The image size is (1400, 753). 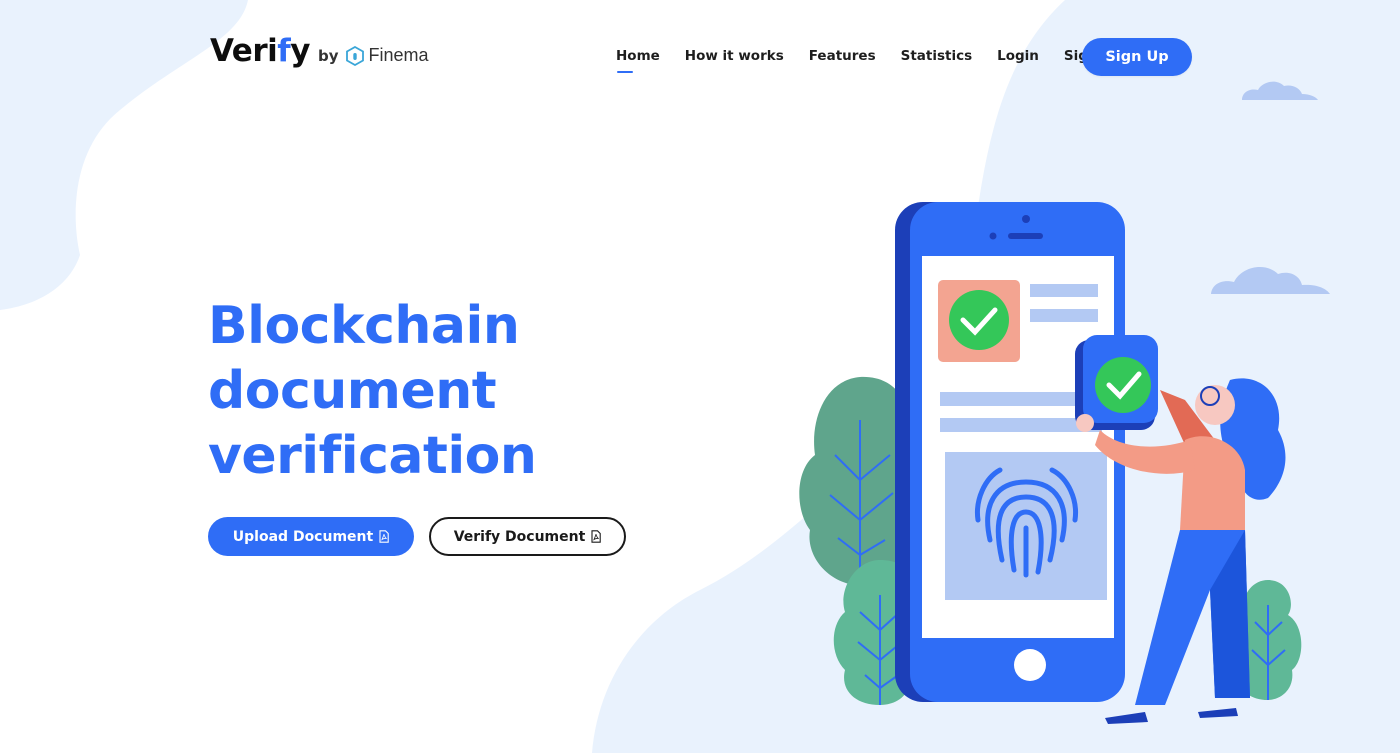 What do you see at coordinates (352, 391) in the screenshot?
I see `hero-title-line: document` at bounding box center [352, 391].